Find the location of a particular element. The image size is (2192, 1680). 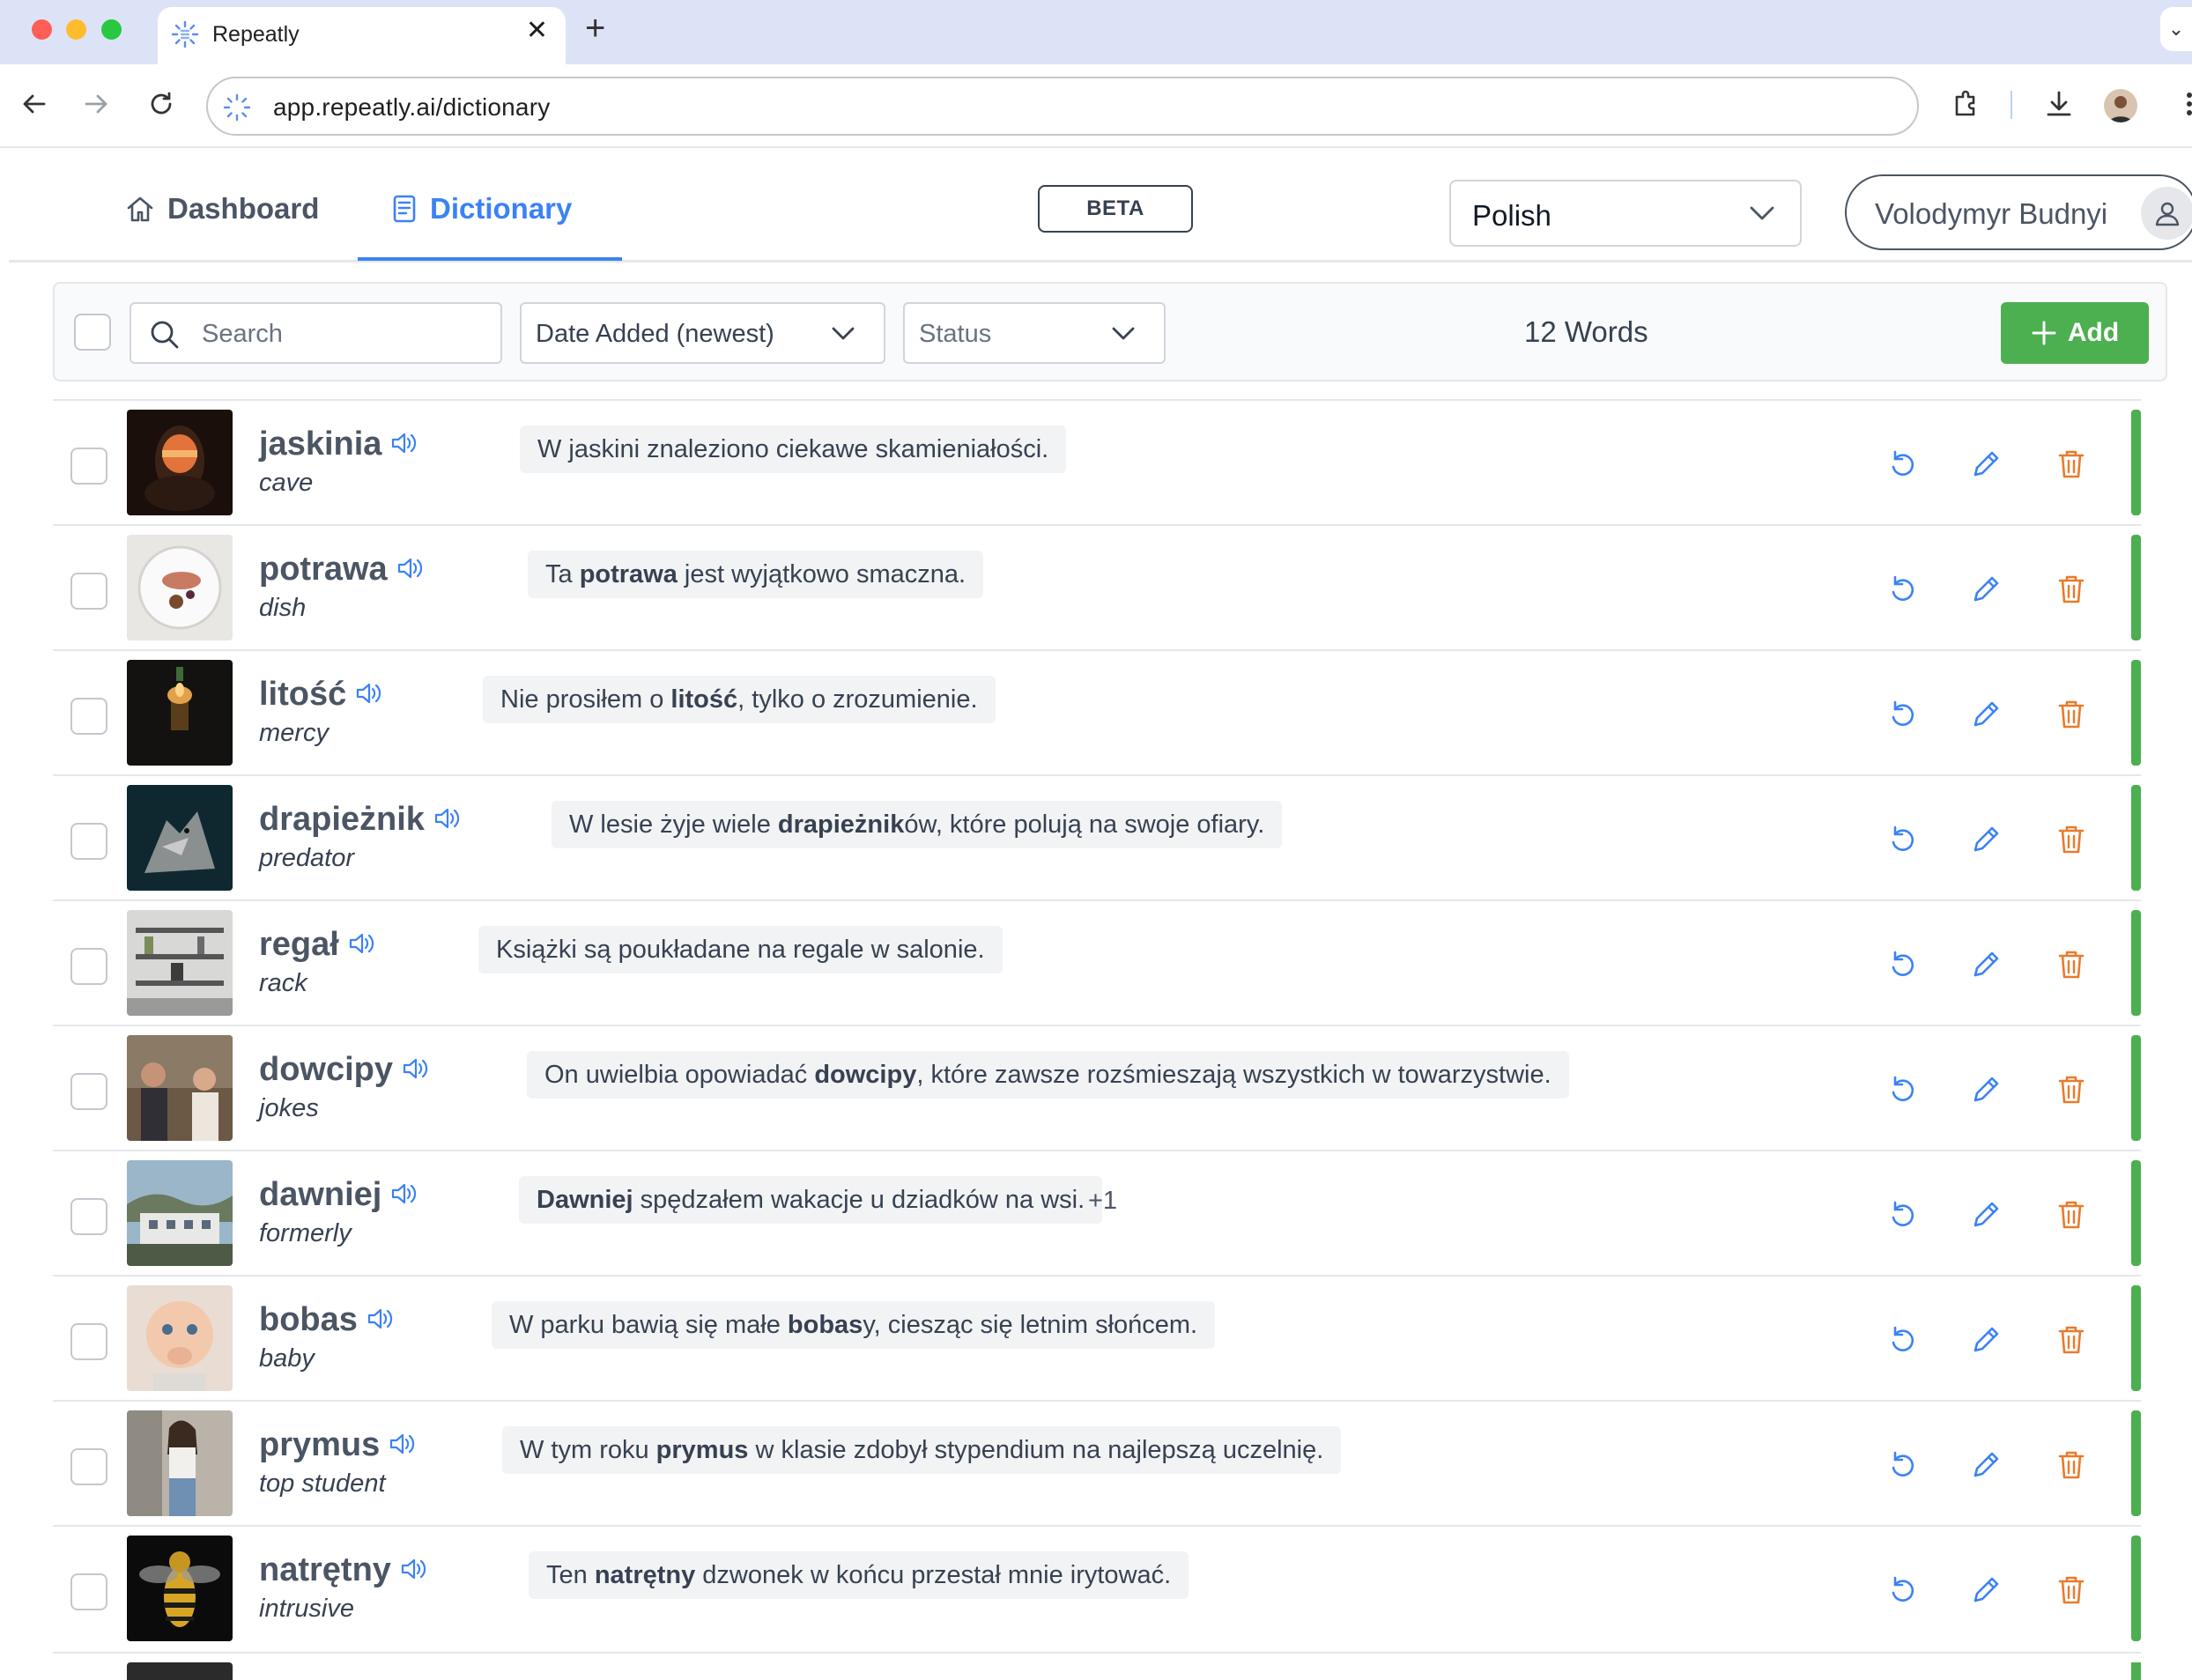

nav-tab-dashboard: Dashboard is located at coordinates (222, 209).